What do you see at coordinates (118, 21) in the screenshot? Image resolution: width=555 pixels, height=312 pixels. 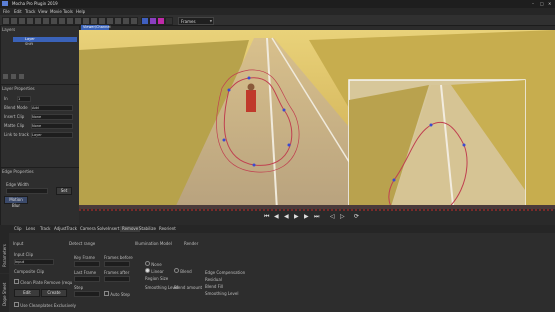 I see `wand-tool-icon` at bounding box center [118, 21].